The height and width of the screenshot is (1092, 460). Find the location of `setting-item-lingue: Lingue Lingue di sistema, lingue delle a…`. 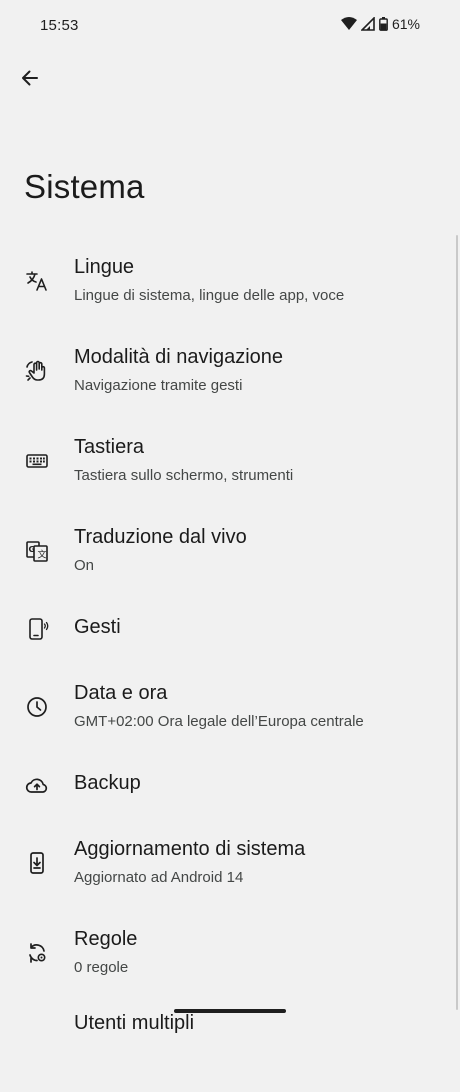

setting-item-lingue: Lingue Lingue di sistema, lingue delle a… is located at coordinates (228, 285).